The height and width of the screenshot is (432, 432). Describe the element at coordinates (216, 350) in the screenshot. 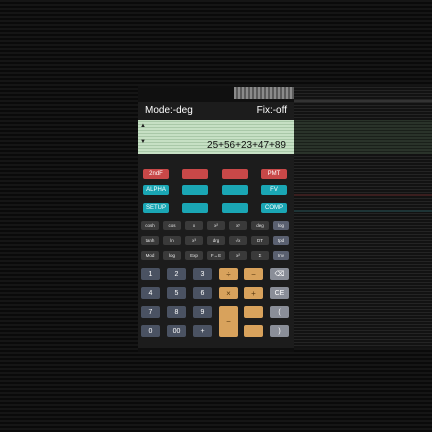

I see `bottom-bar` at that location.